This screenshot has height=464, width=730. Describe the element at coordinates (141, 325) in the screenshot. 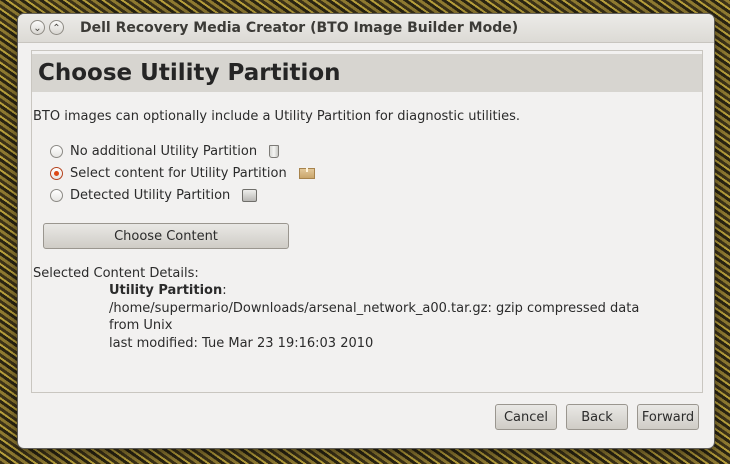

I see `details-origin: from Unix` at that location.